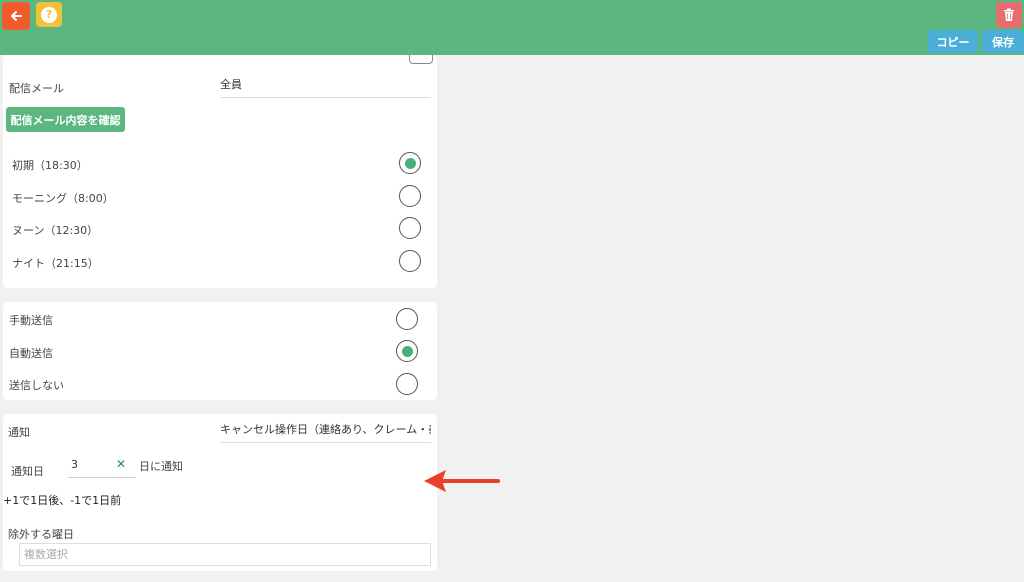 Image resolution: width=1024 pixels, height=582 pixels. What do you see at coordinates (410, 196) in the screenshot?
I see `radio-morning` at bounding box center [410, 196].